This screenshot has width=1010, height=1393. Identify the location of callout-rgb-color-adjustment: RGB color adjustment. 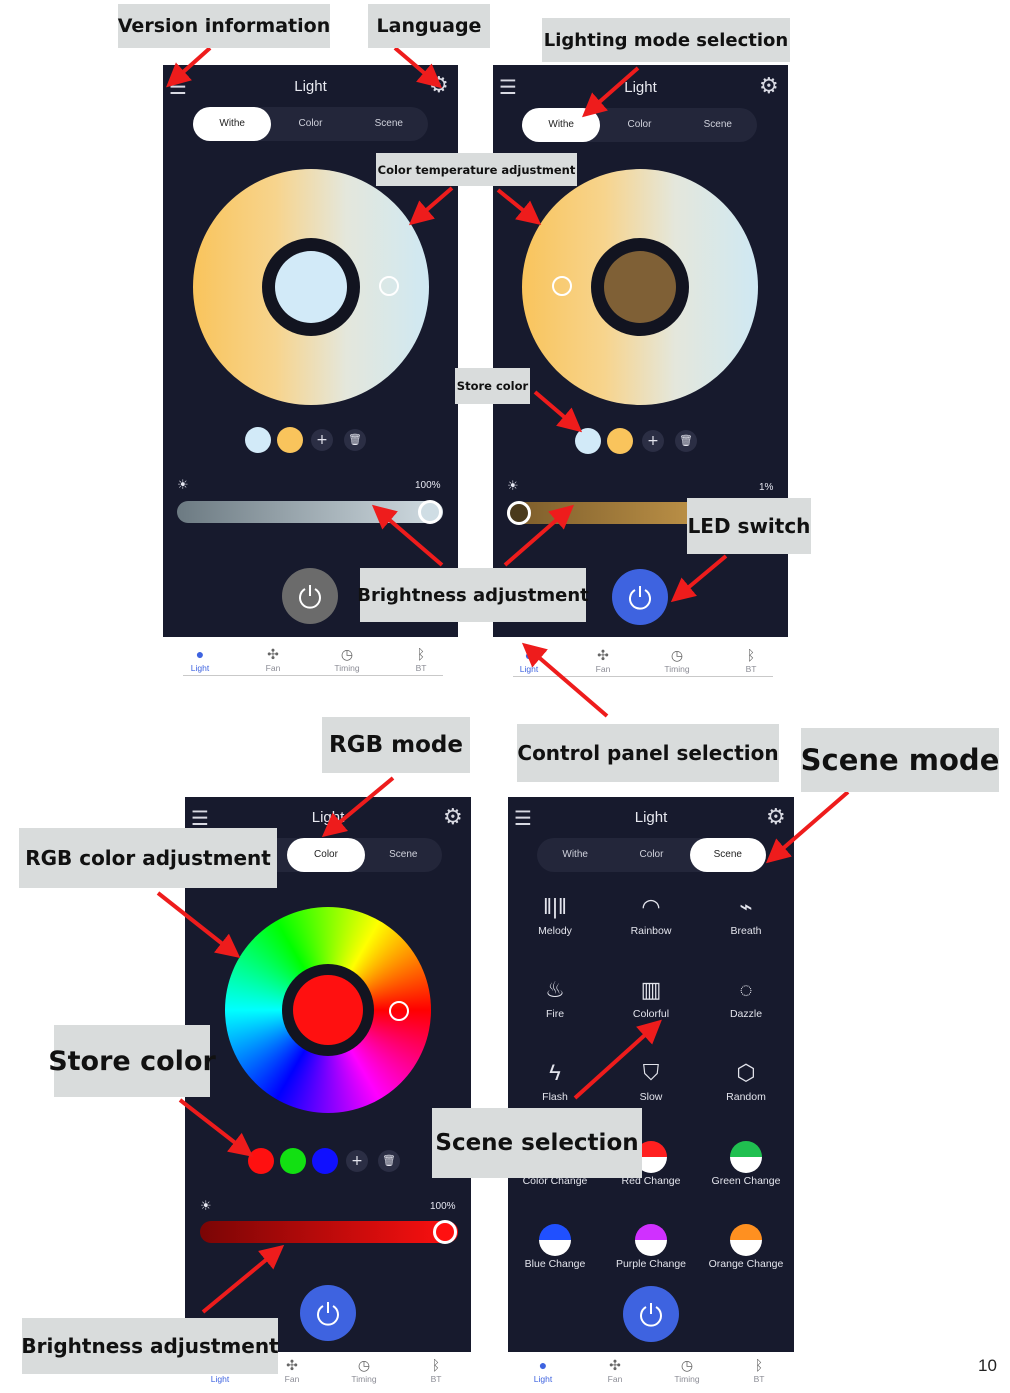
(148, 858).